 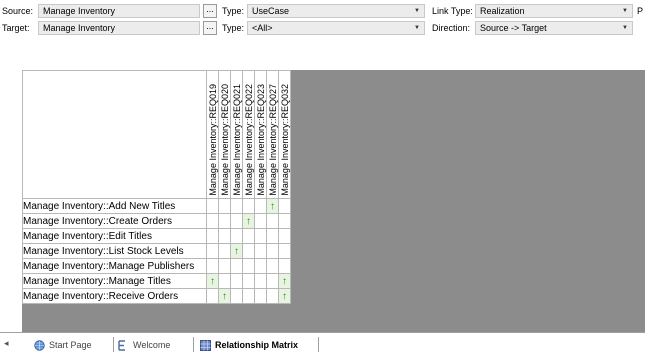 I want to click on direction-label: Direction:, so click(x=451, y=28).